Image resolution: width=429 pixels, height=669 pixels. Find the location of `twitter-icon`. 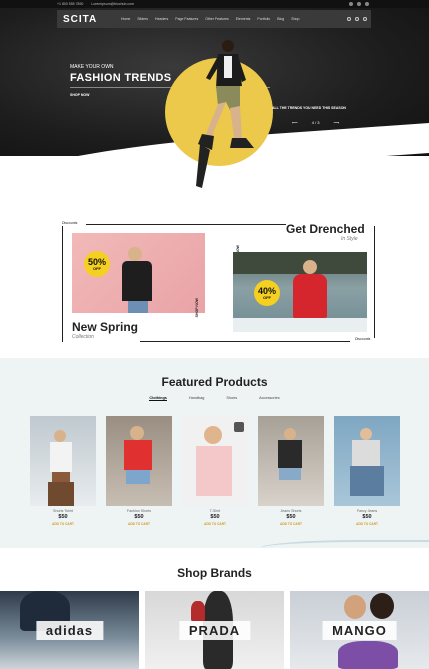

twitter-icon is located at coordinates (359, 4).